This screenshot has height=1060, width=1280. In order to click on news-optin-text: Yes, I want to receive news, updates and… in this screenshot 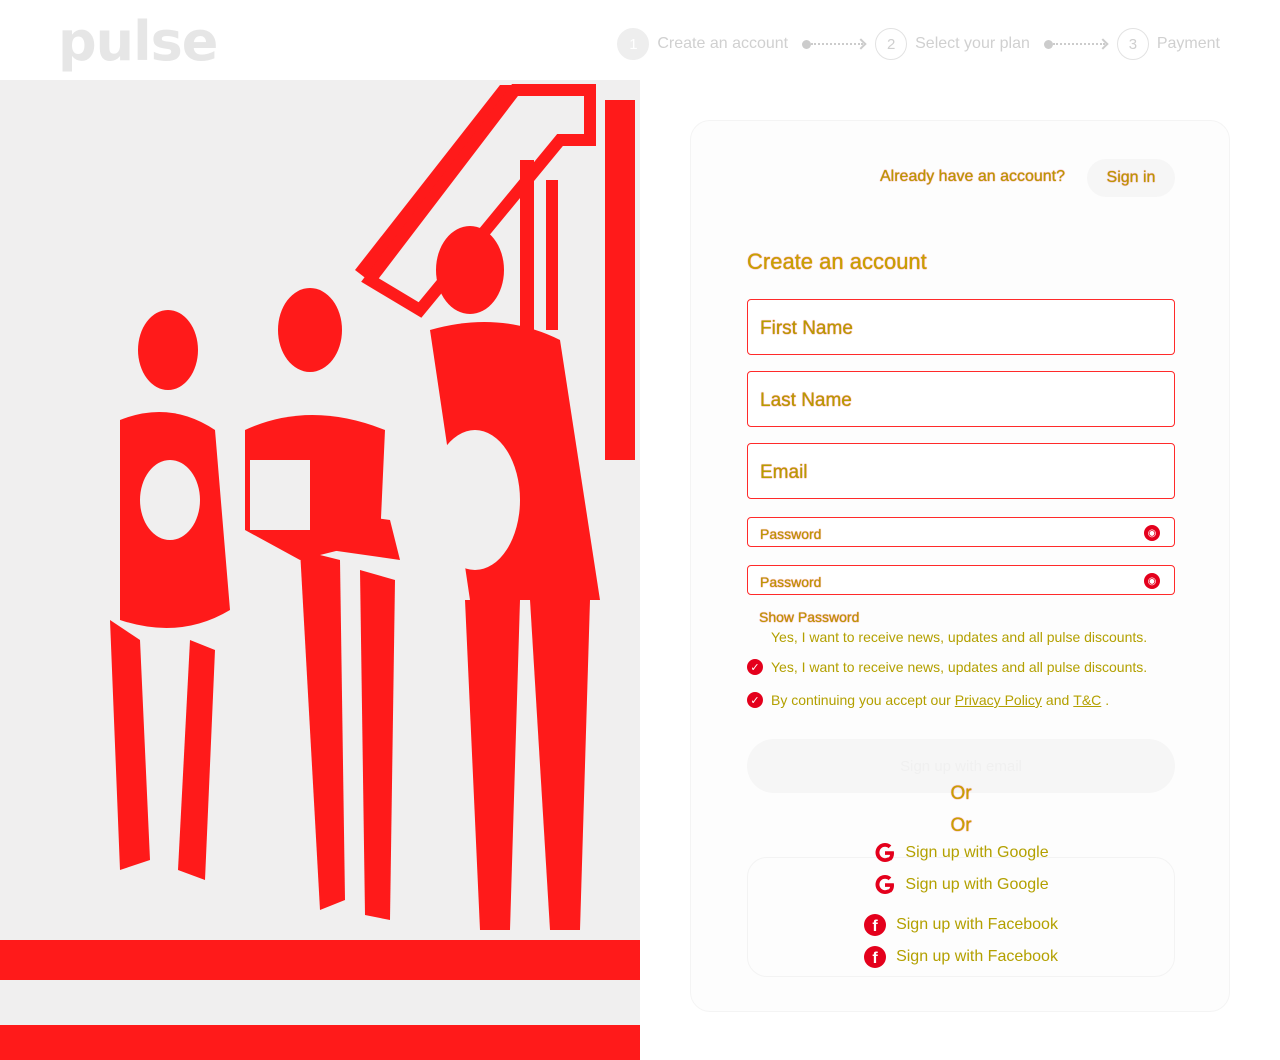, I will do `click(959, 637)`.